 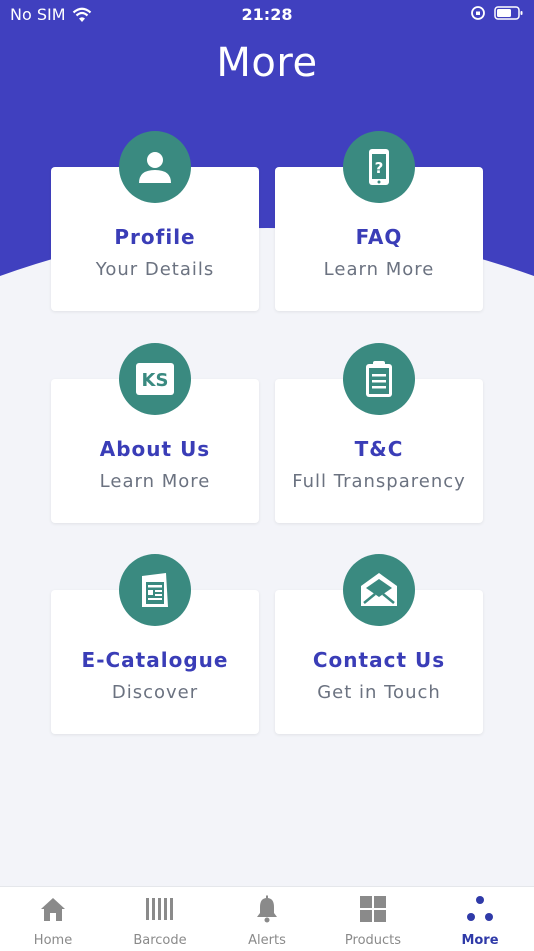 I want to click on dots-icon, so click(x=480, y=908).